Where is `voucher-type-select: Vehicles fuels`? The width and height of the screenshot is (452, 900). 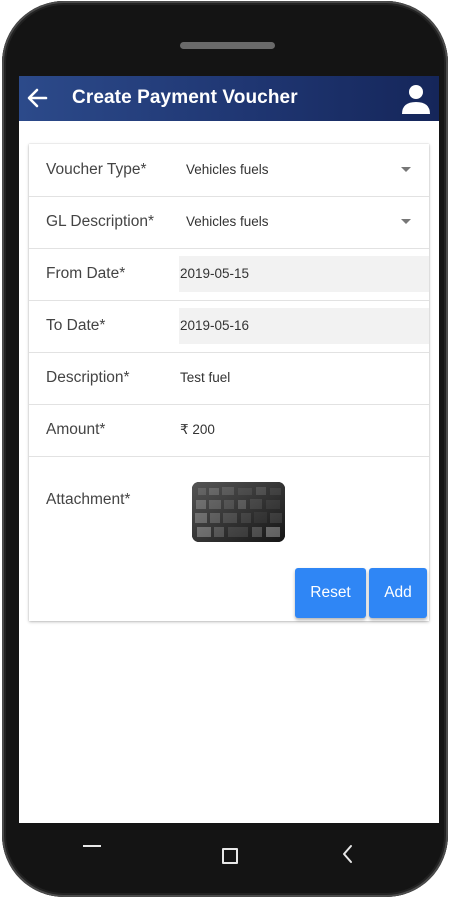
voucher-type-select: Vehicles fuels is located at coordinates (298, 170).